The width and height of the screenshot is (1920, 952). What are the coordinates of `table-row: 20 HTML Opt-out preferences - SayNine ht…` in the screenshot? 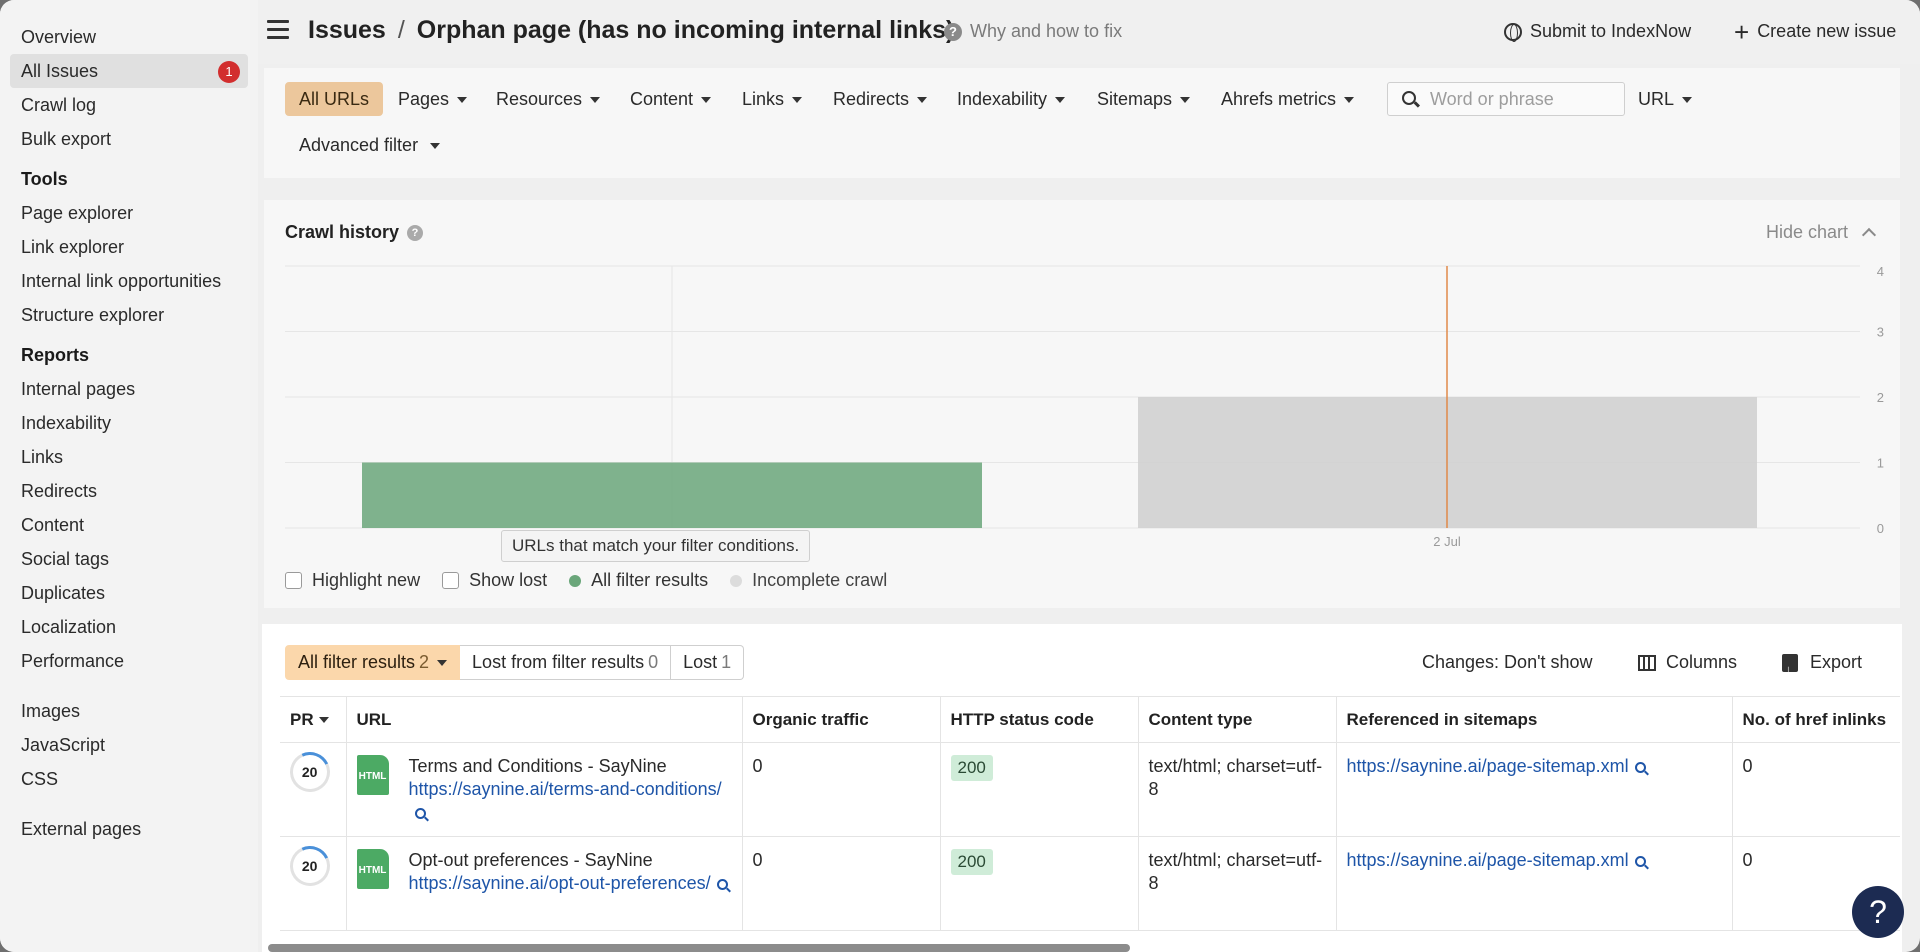 It's located at (1090, 883).